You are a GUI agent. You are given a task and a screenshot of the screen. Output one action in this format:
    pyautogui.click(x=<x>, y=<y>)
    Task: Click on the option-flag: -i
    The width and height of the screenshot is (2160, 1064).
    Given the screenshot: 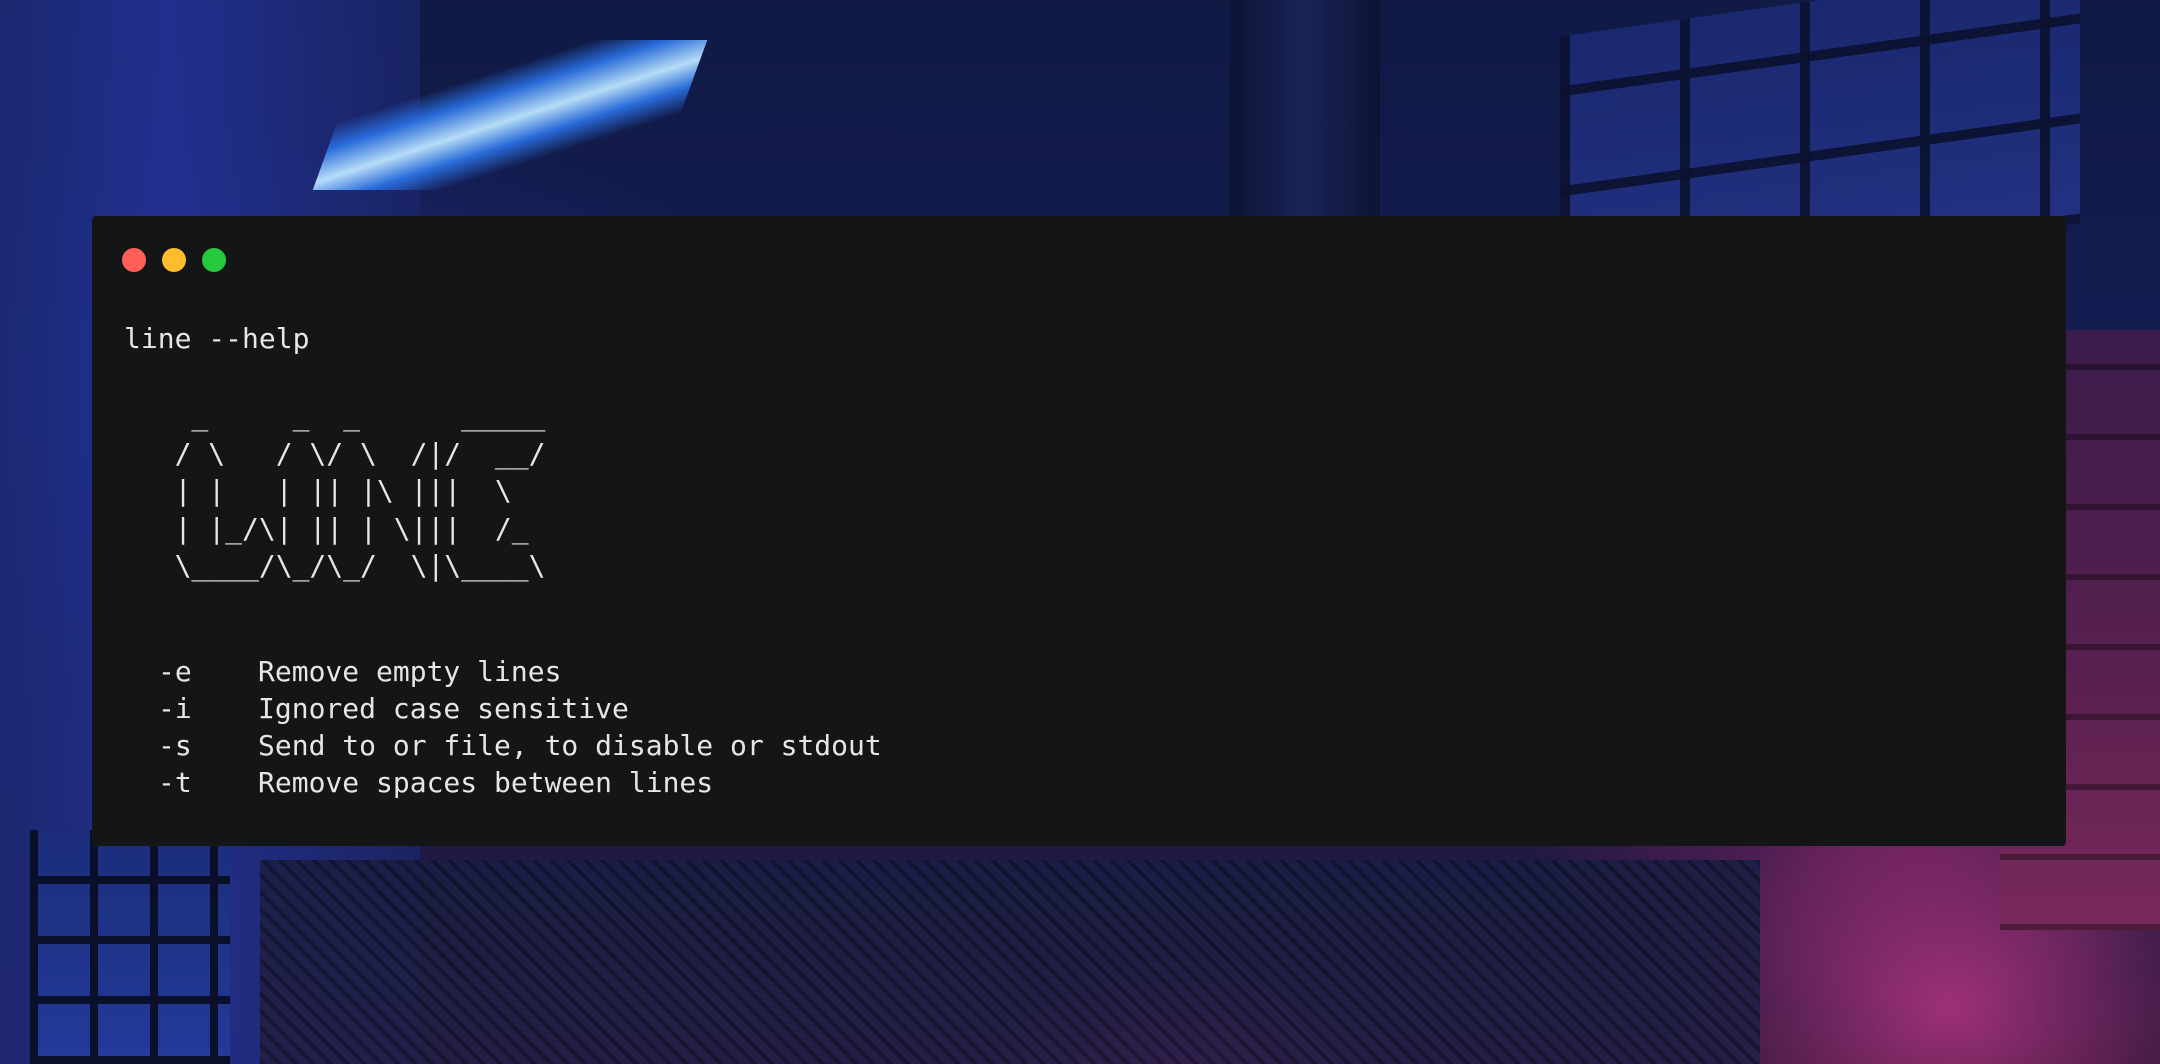 What is the action you would take?
    pyautogui.click(x=175, y=708)
    